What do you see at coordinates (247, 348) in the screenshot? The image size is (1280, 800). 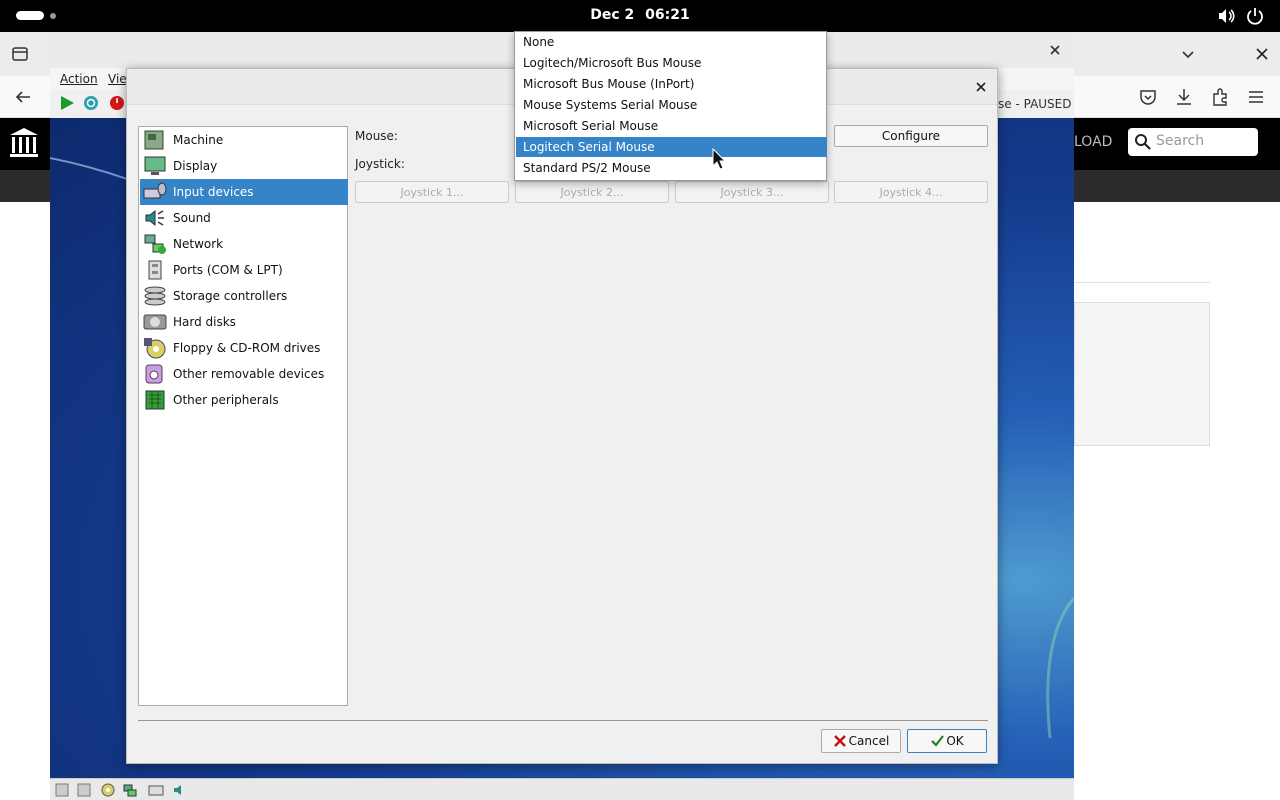 I see `category-label: Floppy & CD-ROM drives` at bounding box center [247, 348].